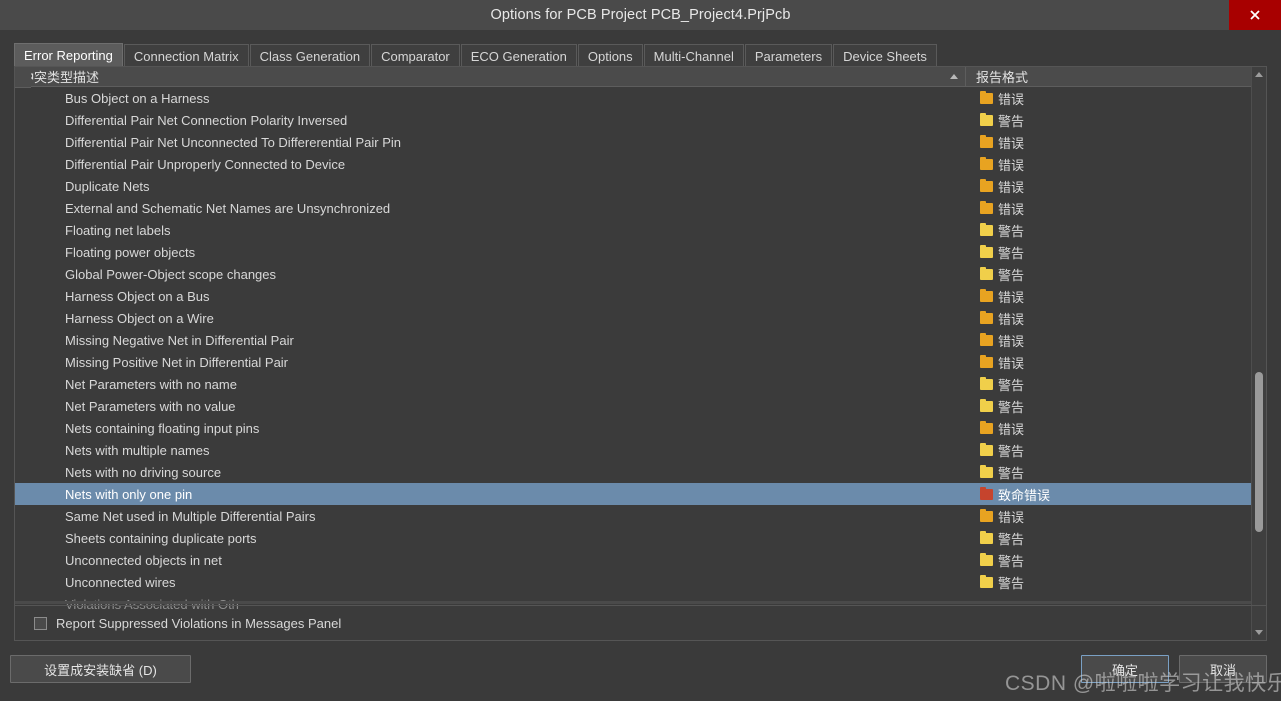 This screenshot has width=1281, height=701. I want to click on tab-device-sheets: Device Sheets, so click(885, 55).